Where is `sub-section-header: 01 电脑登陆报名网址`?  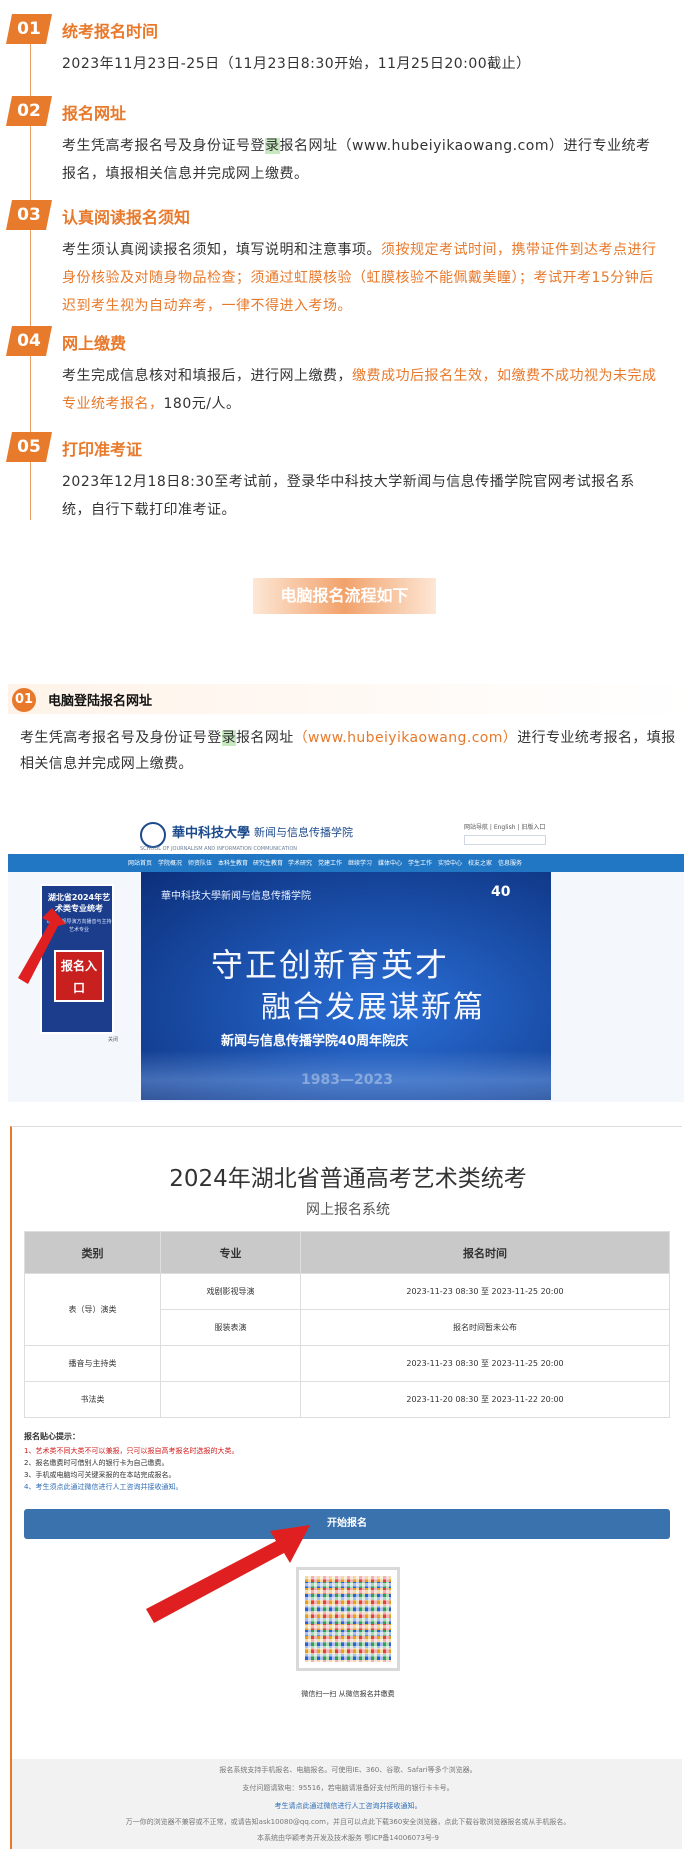
sub-section-header: 01 电脑登陆报名网址 is located at coordinates (350, 699).